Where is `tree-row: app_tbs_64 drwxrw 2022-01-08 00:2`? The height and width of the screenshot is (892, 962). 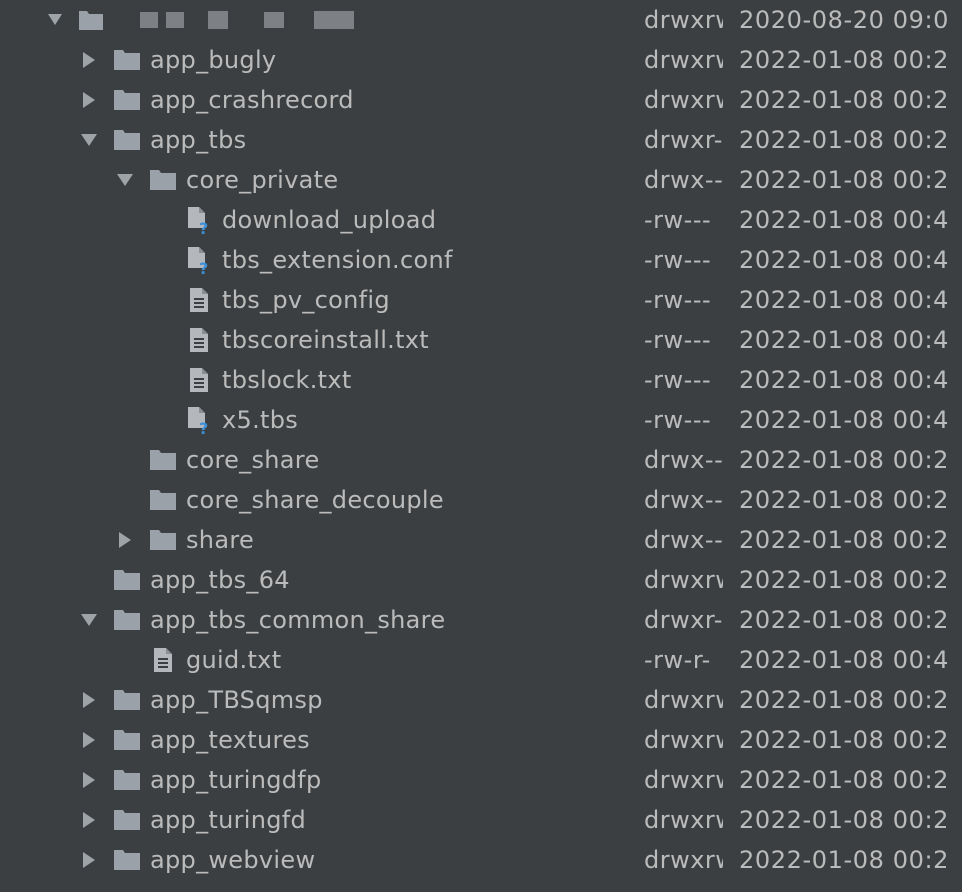 tree-row: app_tbs_64 drwxrw 2022-01-08 00:2 is located at coordinates (481, 580).